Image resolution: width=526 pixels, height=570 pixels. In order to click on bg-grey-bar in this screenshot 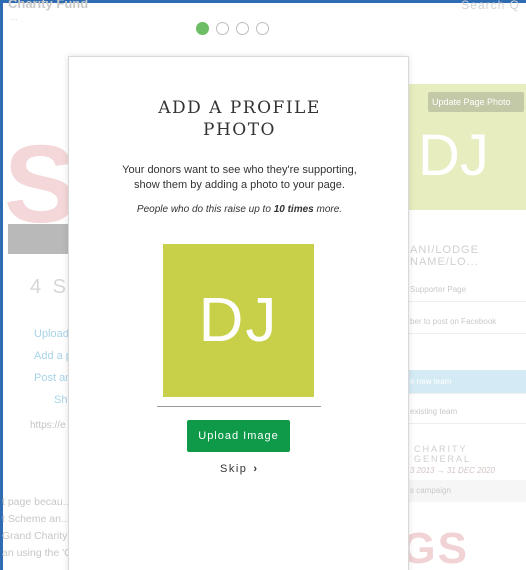, I will do `click(39, 239)`.